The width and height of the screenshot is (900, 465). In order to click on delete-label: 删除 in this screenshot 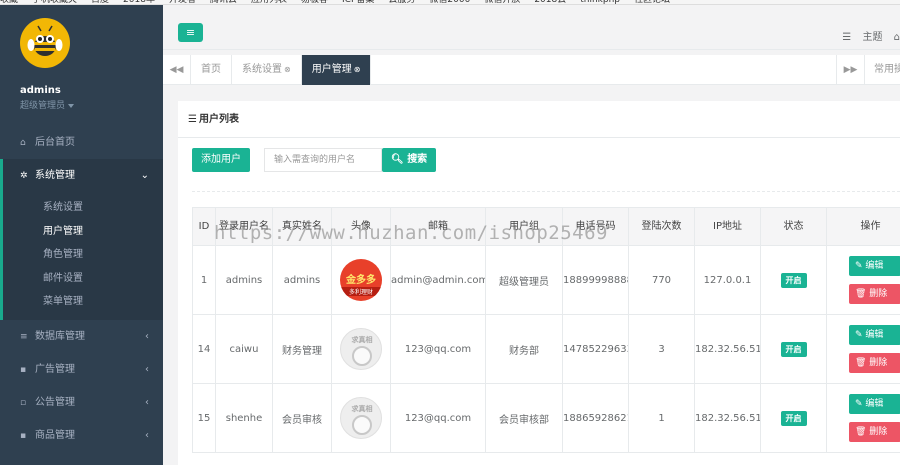, I will do `click(878, 432)`.